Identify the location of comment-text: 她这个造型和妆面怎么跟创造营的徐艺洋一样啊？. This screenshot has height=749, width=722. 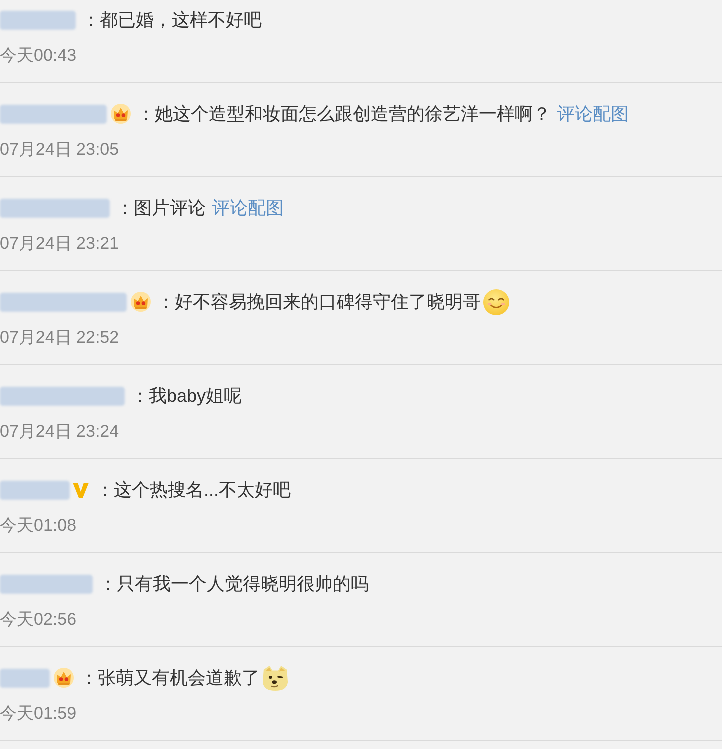
(353, 114).